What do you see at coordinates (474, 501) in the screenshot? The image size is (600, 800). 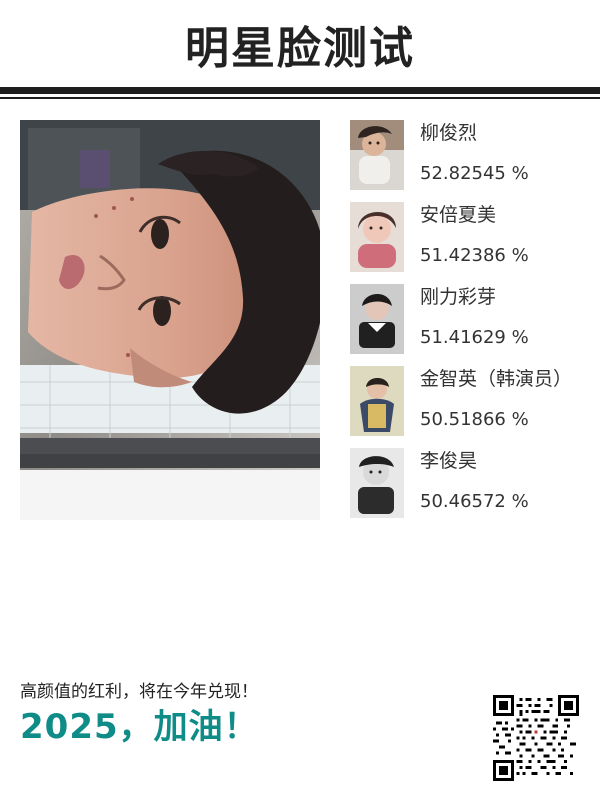 I see `similarity-score: 50.46572 %` at bounding box center [474, 501].